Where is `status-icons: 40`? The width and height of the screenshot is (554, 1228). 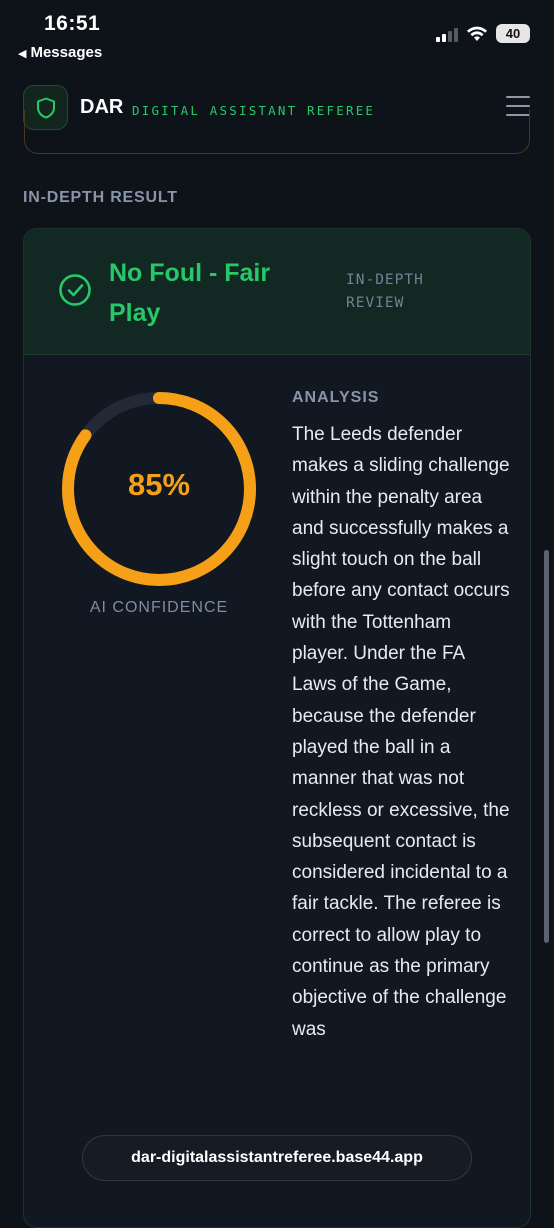 status-icons: 40 is located at coordinates (483, 33).